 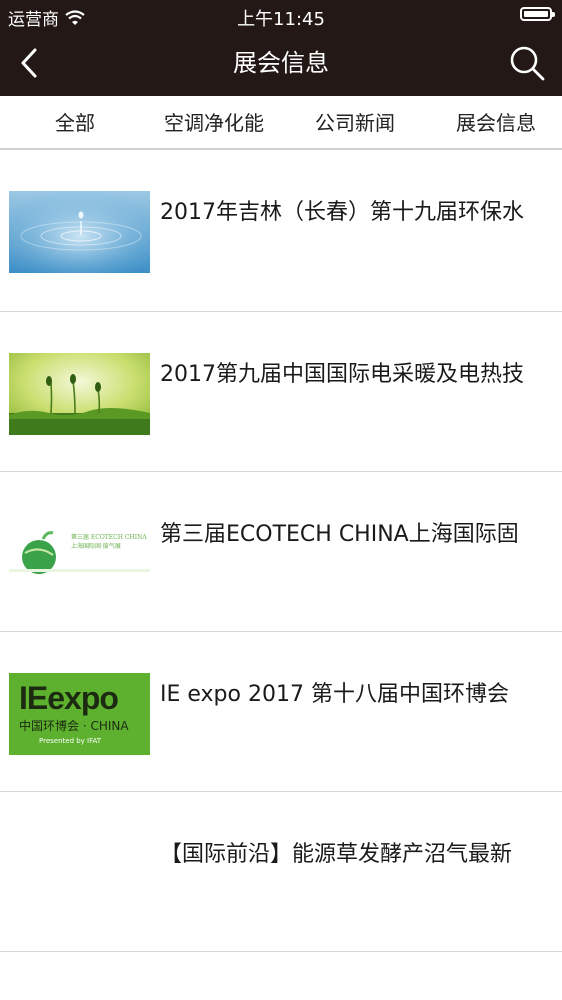 I want to click on water-drop-image, so click(x=79, y=232).